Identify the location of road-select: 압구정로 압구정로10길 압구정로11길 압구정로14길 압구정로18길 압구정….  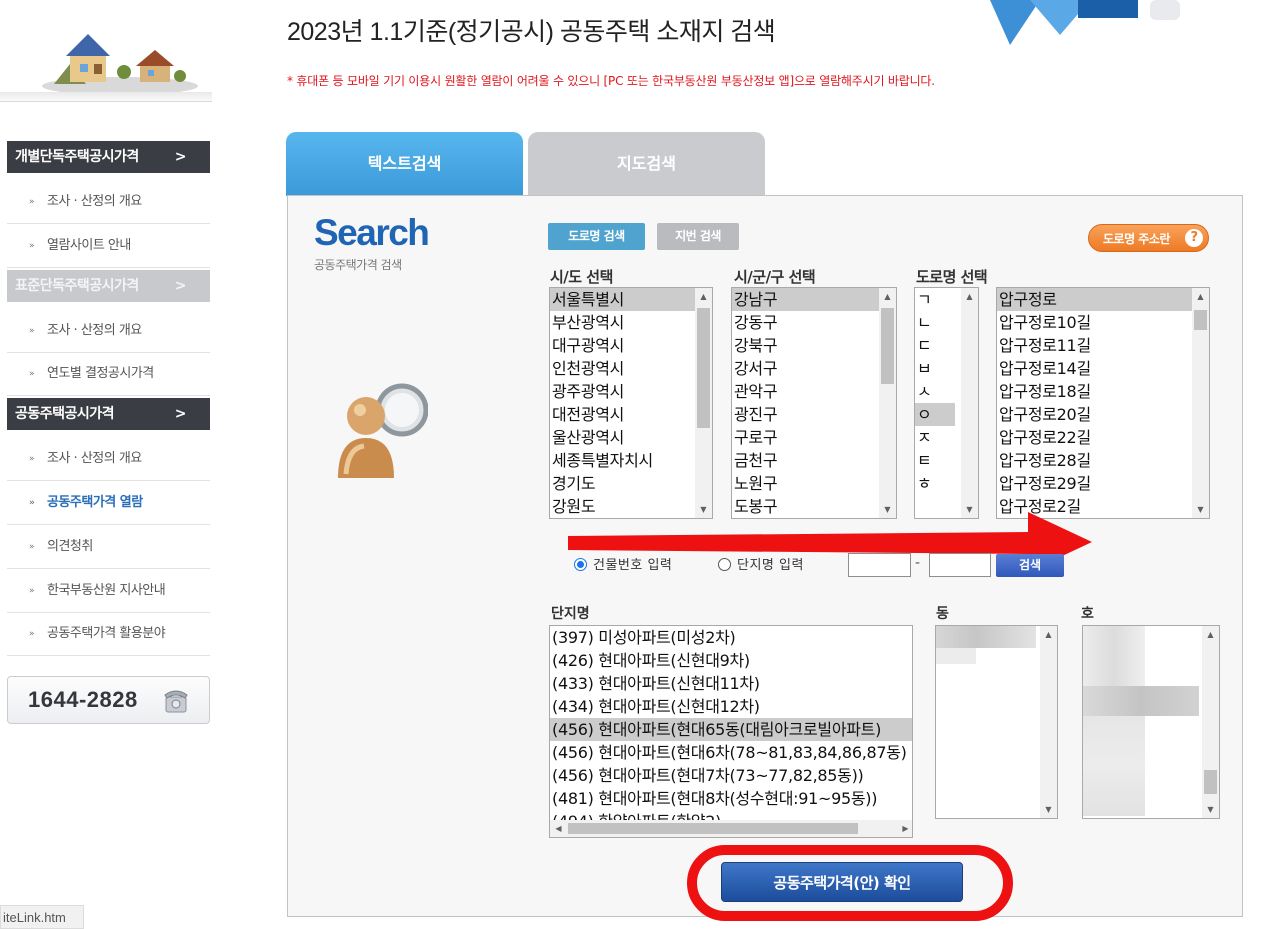
(1103, 403).